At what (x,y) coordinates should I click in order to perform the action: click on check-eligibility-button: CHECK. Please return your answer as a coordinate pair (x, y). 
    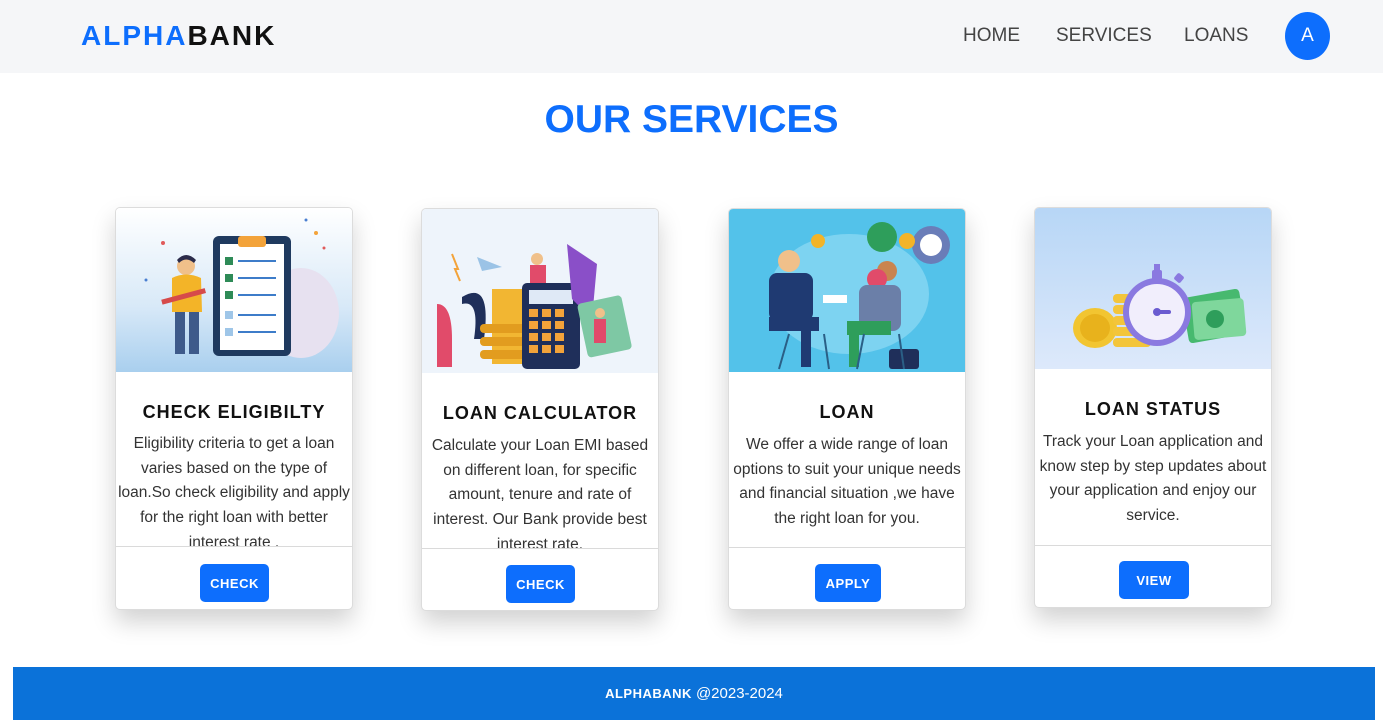
    Looking at the image, I should click on (234, 583).